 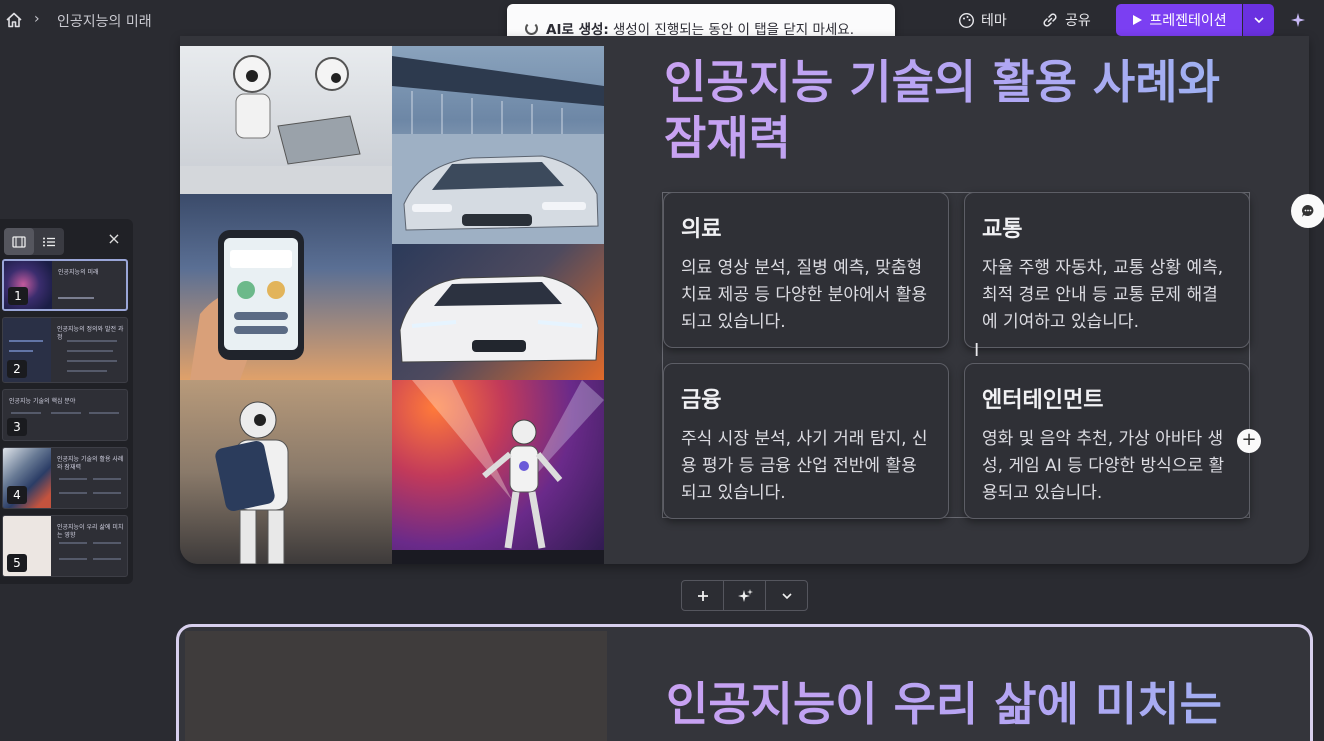 What do you see at coordinates (78, 272) in the screenshot?
I see `thumb-title: 인공지능의 미래` at bounding box center [78, 272].